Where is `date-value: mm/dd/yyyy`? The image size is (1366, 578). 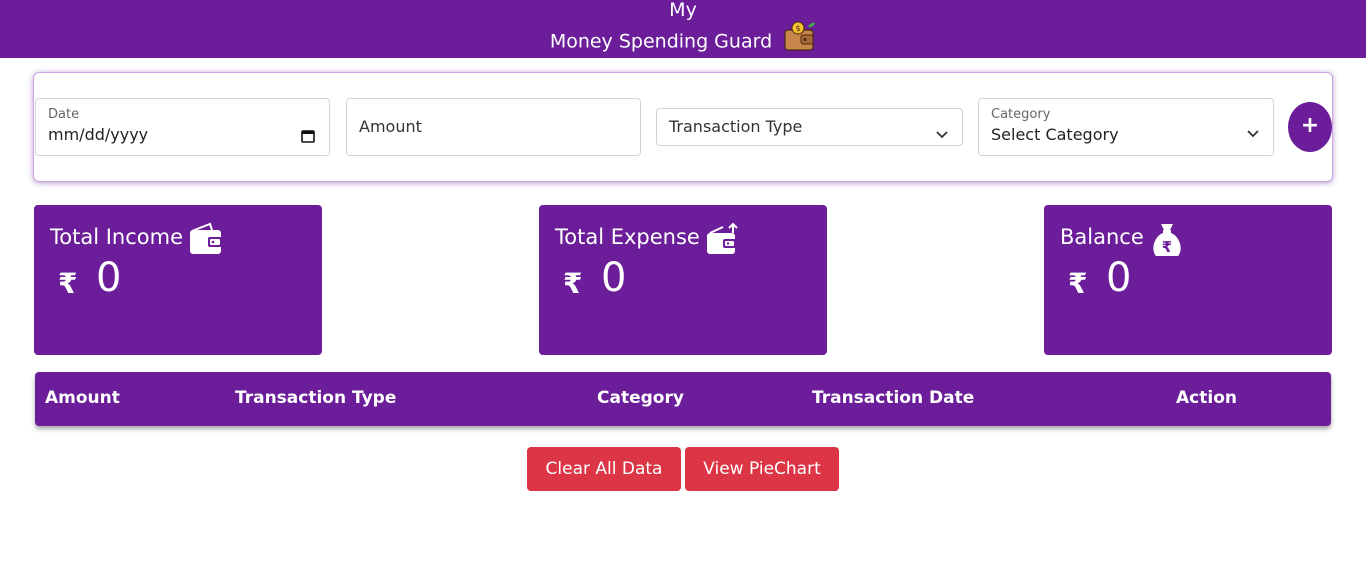 date-value: mm/dd/yyyy is located at coordinates (98, 134).